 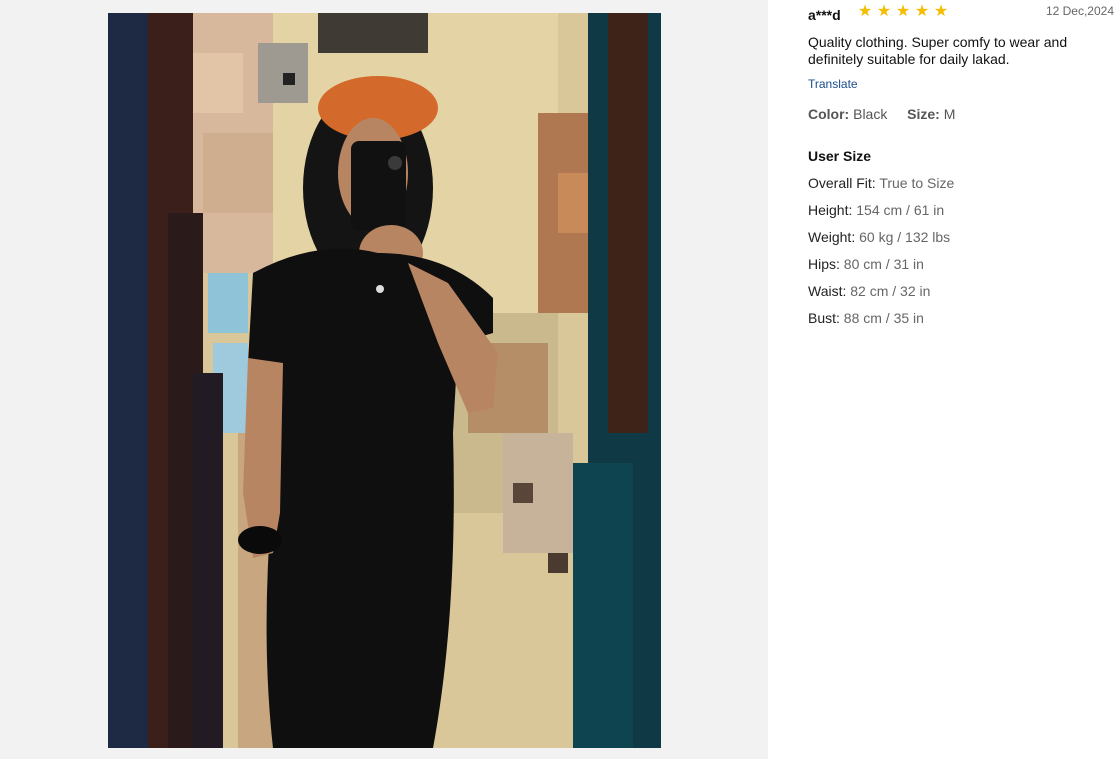 What do you see at coordinates (890, 291) in the screenshot?
I see `size-item-value: 82 cm / 32 in` at bounding box center [890, 291].